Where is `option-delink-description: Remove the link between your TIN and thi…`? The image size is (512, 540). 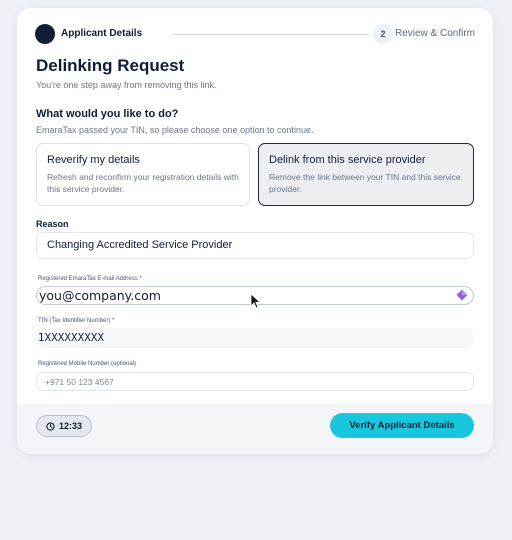
option-delink-description: Remove the link between your TIN and thi… is located at coordinates (365, 183).